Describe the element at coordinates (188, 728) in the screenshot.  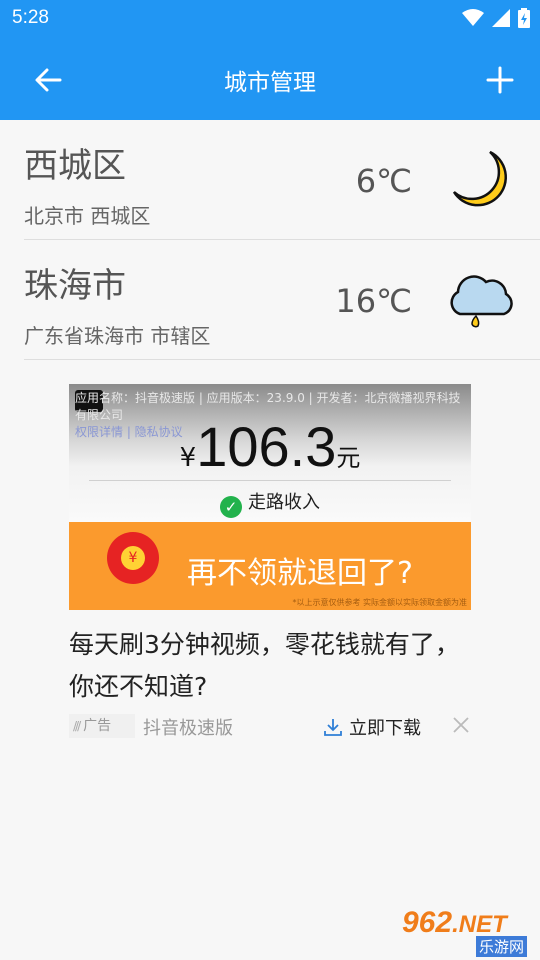
I see `ad-source: 抖音极速版` at that location.